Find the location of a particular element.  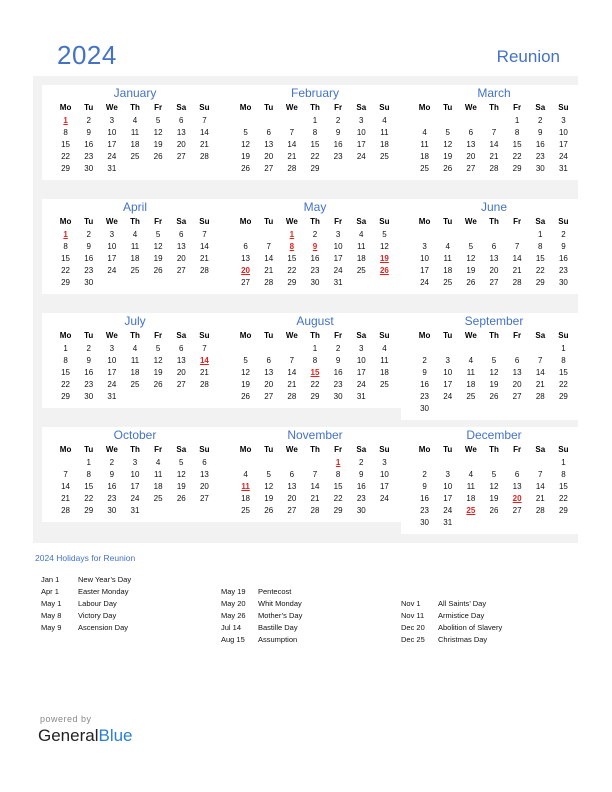

holiday-item: May 19 Pentecost is located at coordinates (261, 592).